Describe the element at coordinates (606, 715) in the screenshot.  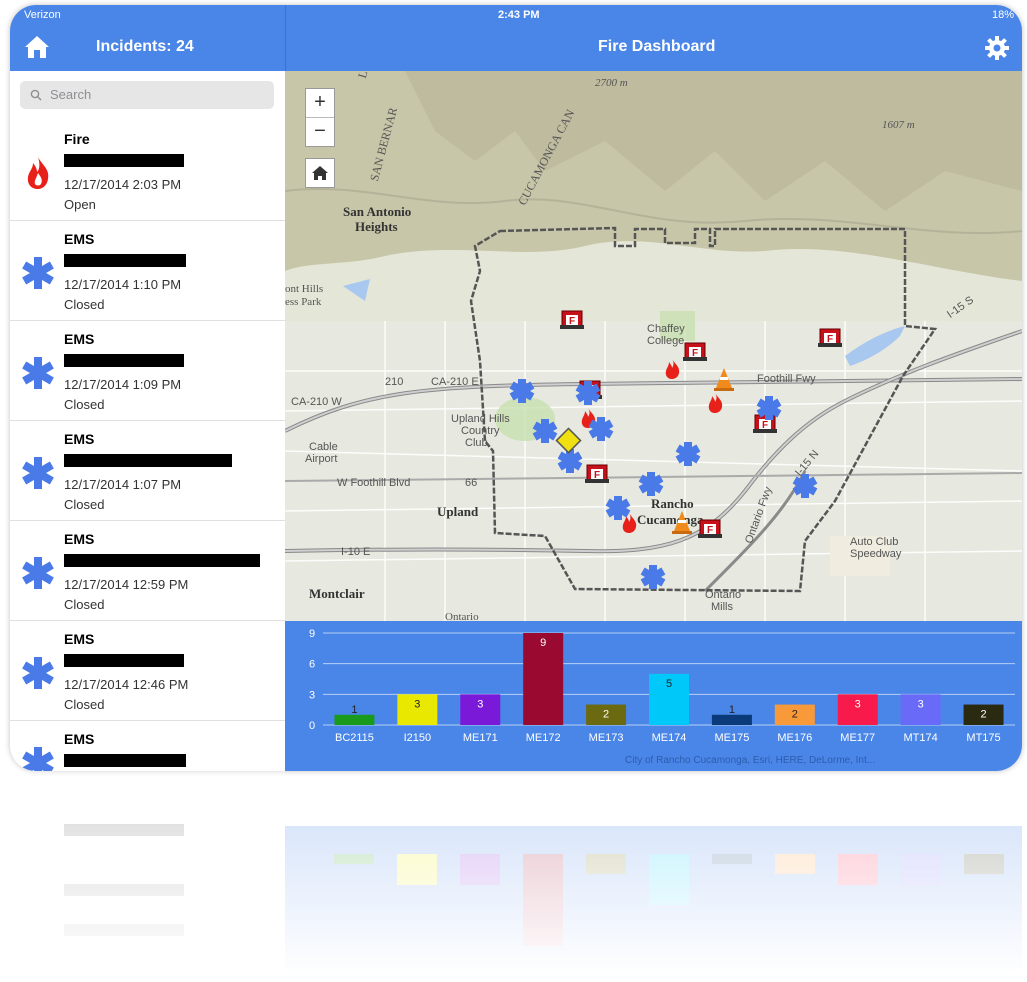
I see `data-label: 2` at that location.